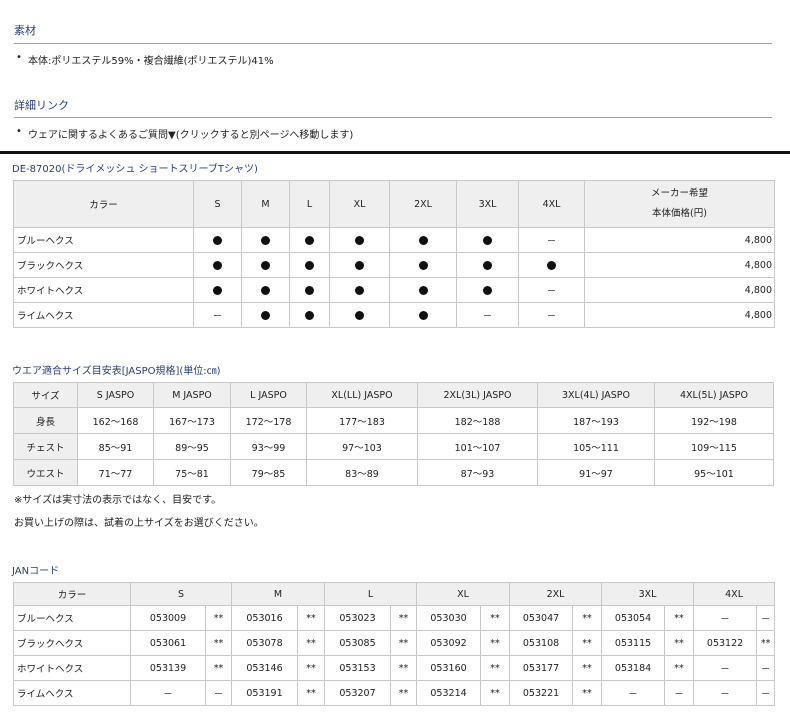  I want to click on size-header: M JASPO, so click(192, 395).